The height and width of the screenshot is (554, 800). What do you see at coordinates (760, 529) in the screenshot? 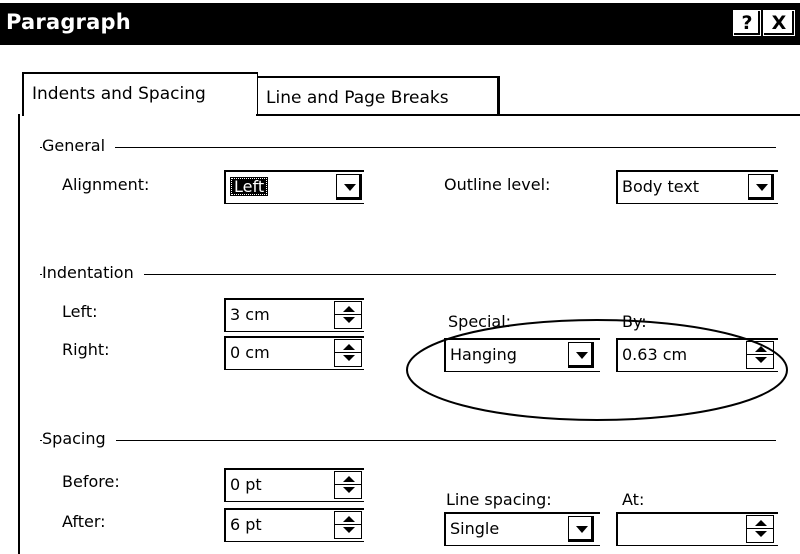
I see `at-spinner` at bounding box center [760, 529].